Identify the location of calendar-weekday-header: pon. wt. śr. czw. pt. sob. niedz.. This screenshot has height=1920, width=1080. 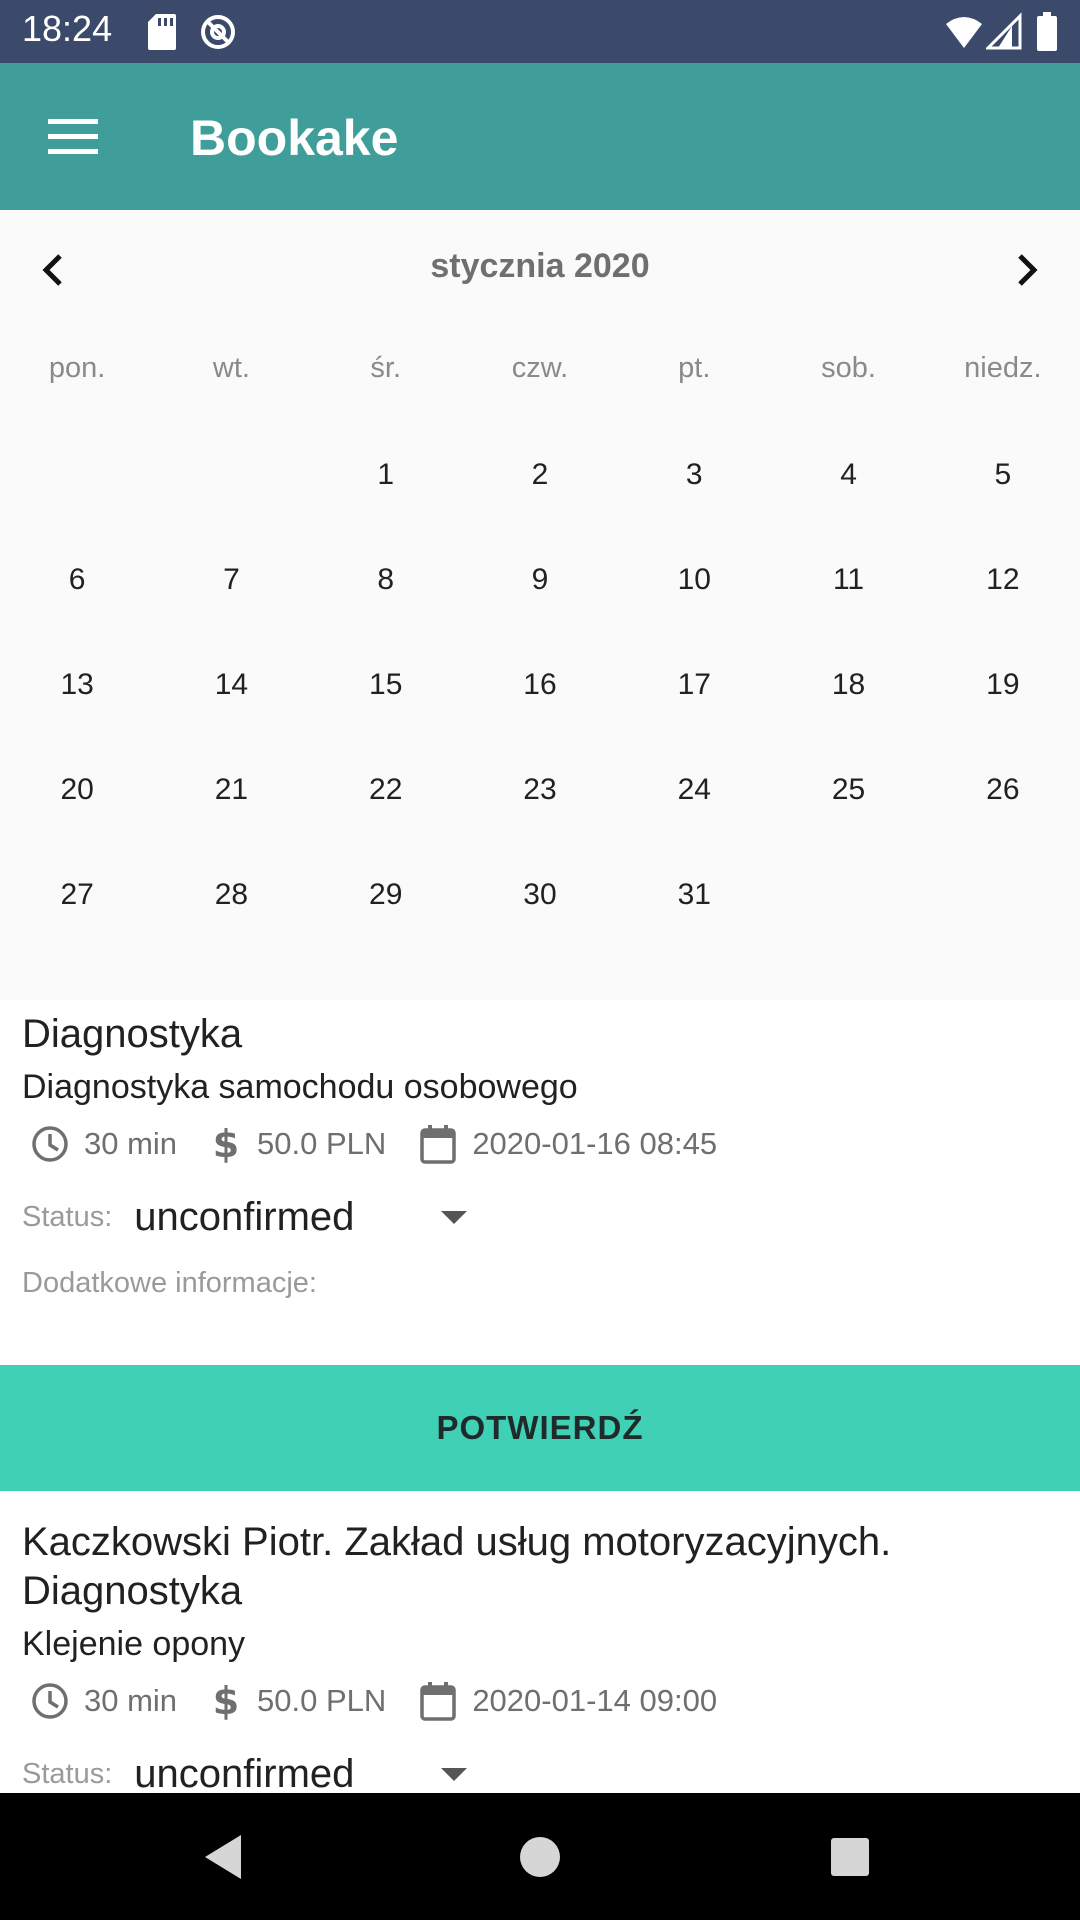
(540, 368).